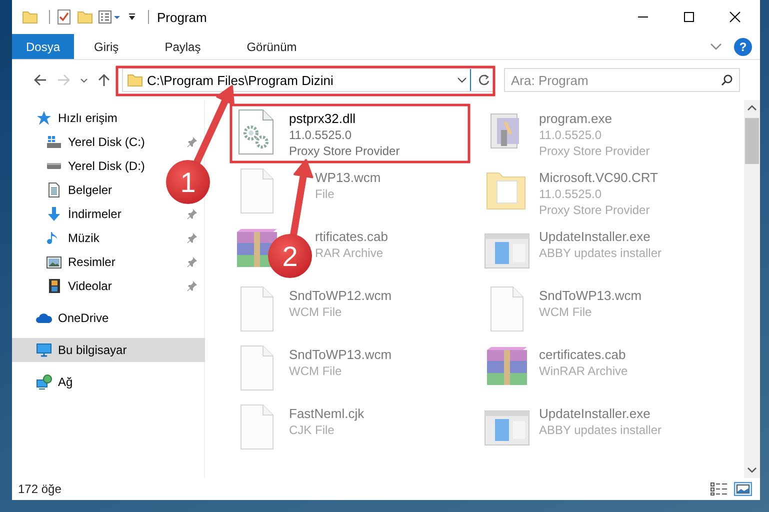  I want to click on scroll-down-icon, so click(752, 470).